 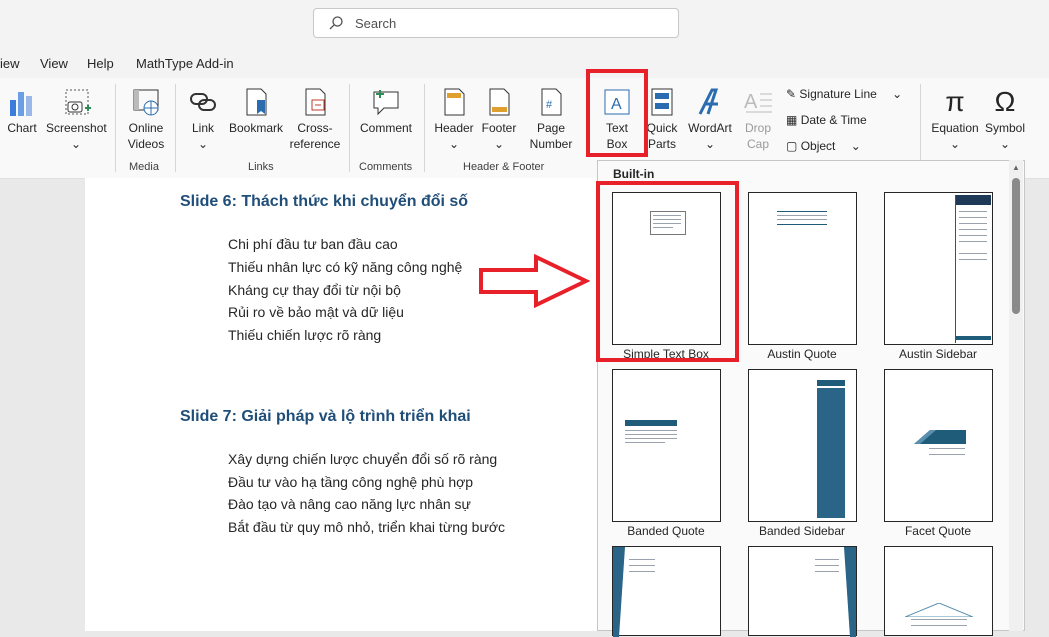 I want to click on scroll-up-icon: ▲, so click(x=1016, y=167).